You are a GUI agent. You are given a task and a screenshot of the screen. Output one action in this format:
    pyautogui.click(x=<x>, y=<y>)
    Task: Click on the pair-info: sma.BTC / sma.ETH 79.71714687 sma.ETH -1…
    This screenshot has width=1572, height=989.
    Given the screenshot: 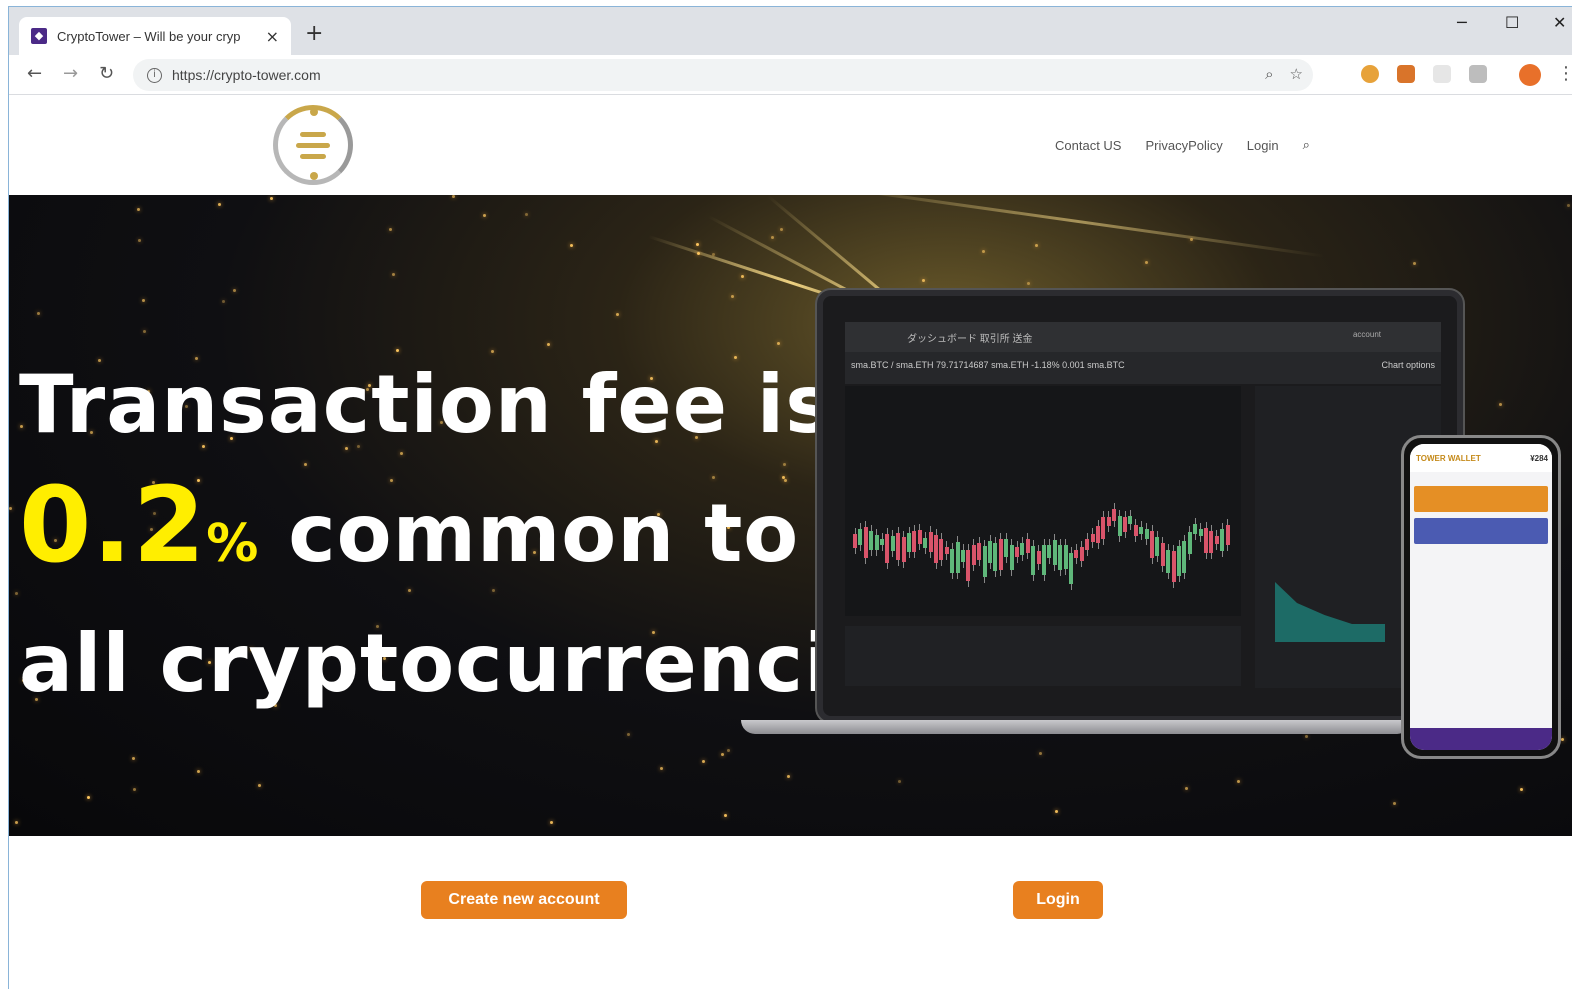 What is the action you would take?
    pyautogui.click(x=988, y=365)
    